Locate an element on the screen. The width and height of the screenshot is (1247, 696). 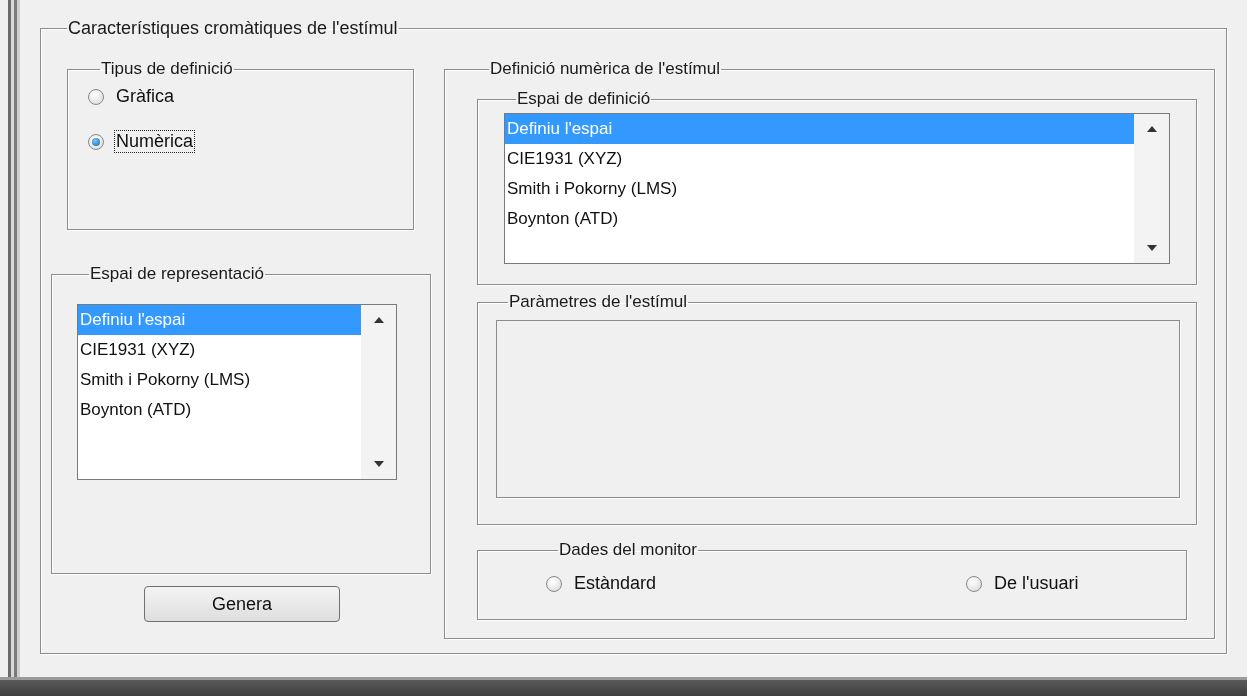
group-title: Tipus de definició is located at coordinates (167, 69).